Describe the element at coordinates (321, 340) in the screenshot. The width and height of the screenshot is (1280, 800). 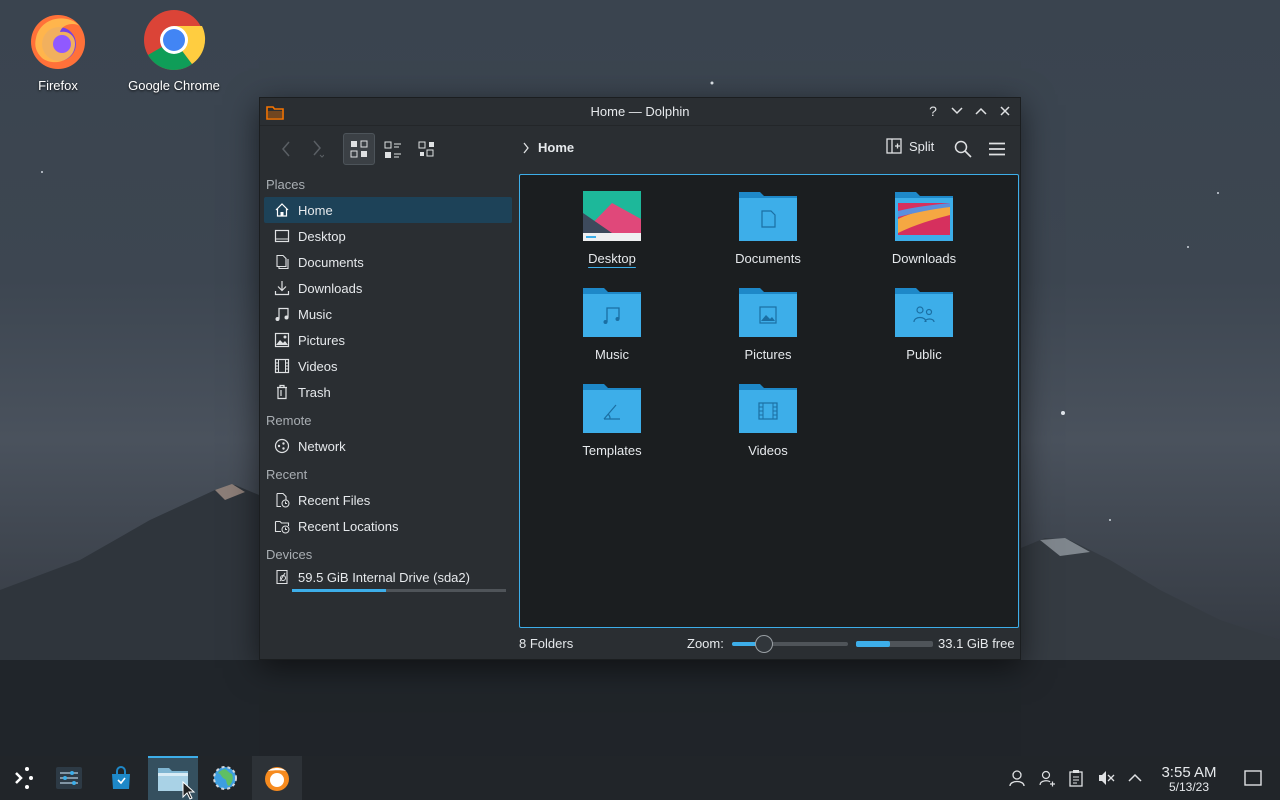
I see `place-label: Pictures` at that location.